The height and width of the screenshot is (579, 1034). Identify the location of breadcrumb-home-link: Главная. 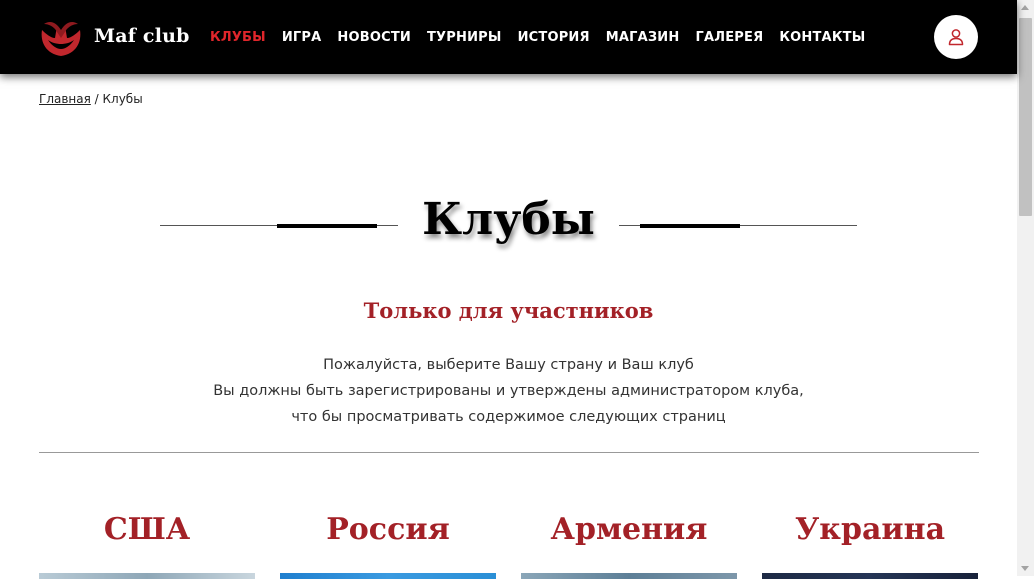
(65, 99).